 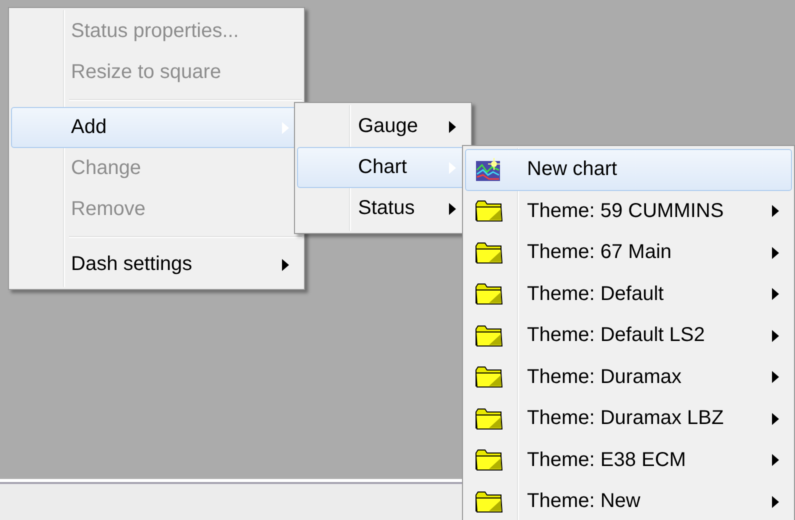 I want to click on menu-item: Theme: Duramax, so click(x=628, y=377).